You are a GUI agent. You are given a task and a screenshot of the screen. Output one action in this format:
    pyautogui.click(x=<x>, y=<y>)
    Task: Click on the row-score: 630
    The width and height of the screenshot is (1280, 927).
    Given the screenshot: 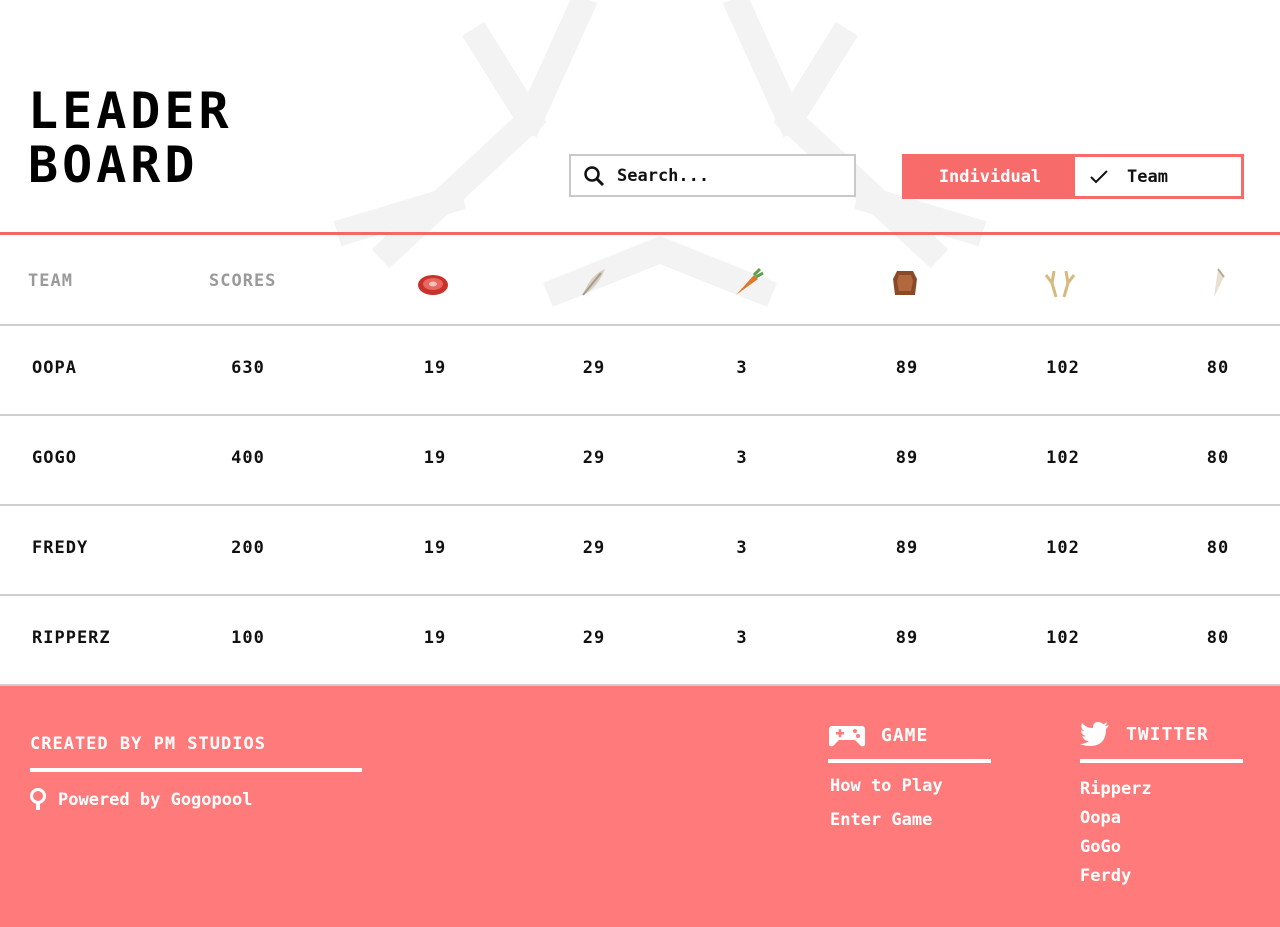 What is the action you would take?
    pyautogui.click(x=248, y=368)
    